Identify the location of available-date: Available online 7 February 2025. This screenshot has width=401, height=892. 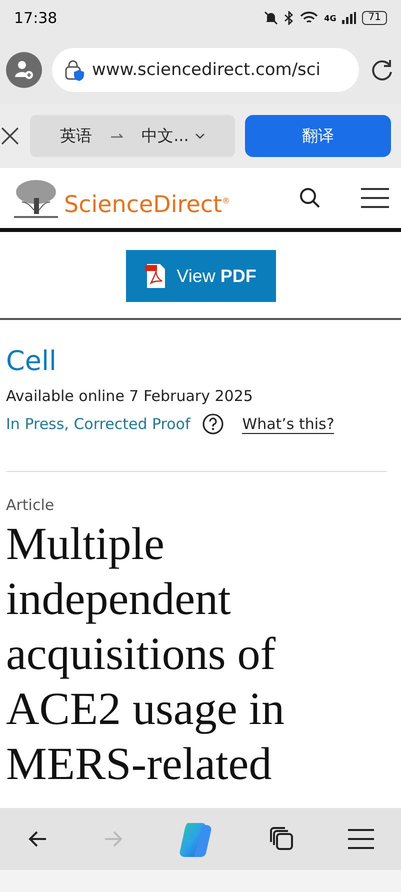
(130, 396).